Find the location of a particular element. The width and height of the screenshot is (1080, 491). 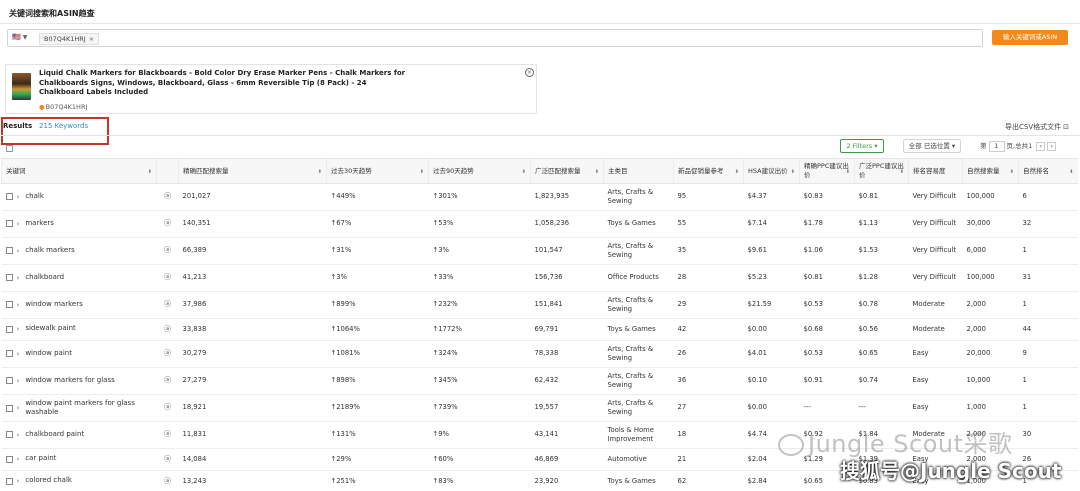

column-header: 过去90天趋势 ⬍ is located at coordinates (479, 171).